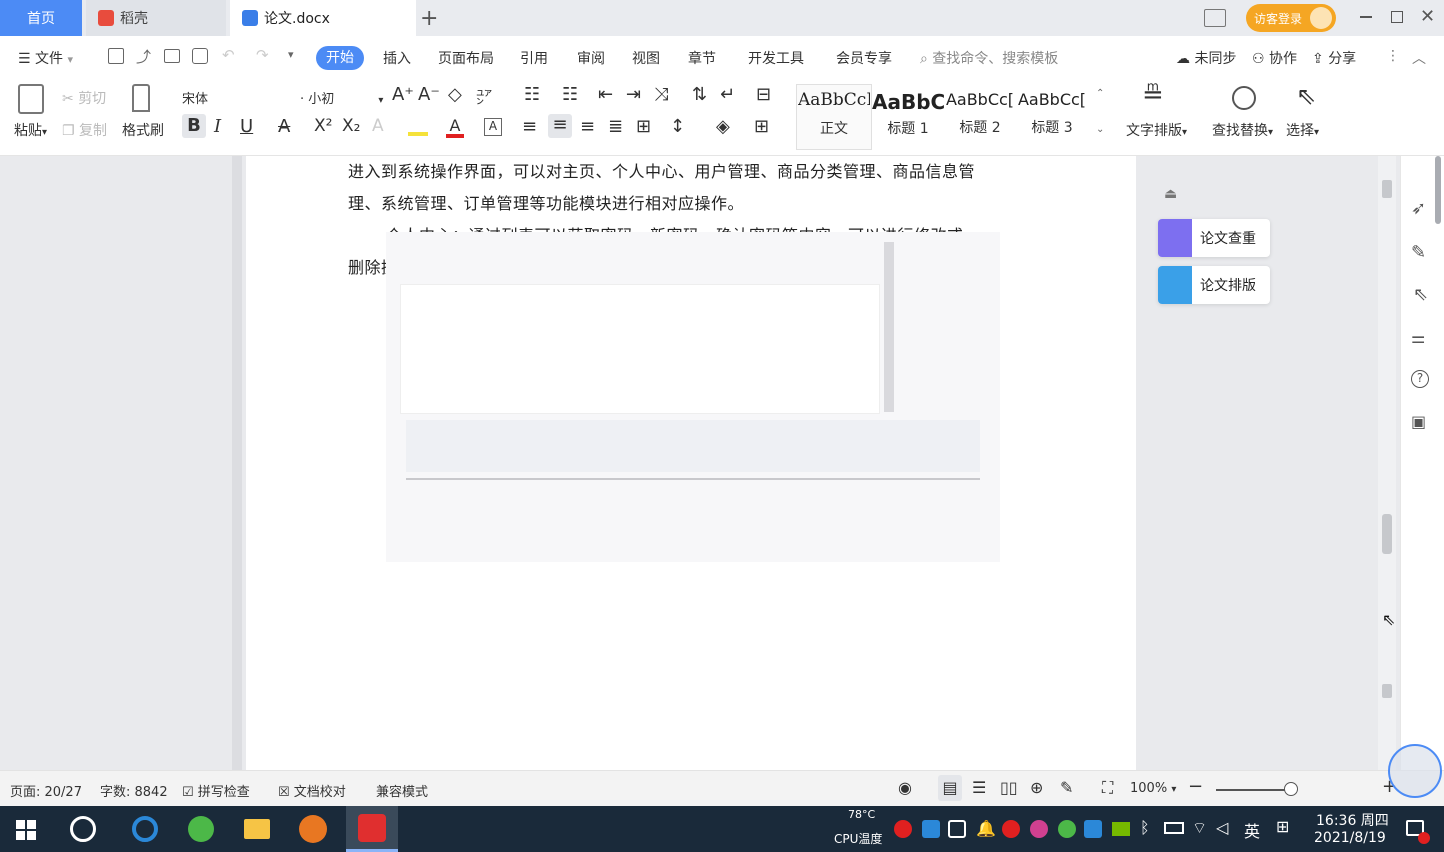  Describe the element at coordinates (312, 790) in the screenshot. I see `proofread-button: ☒ 文档校对` at that location.